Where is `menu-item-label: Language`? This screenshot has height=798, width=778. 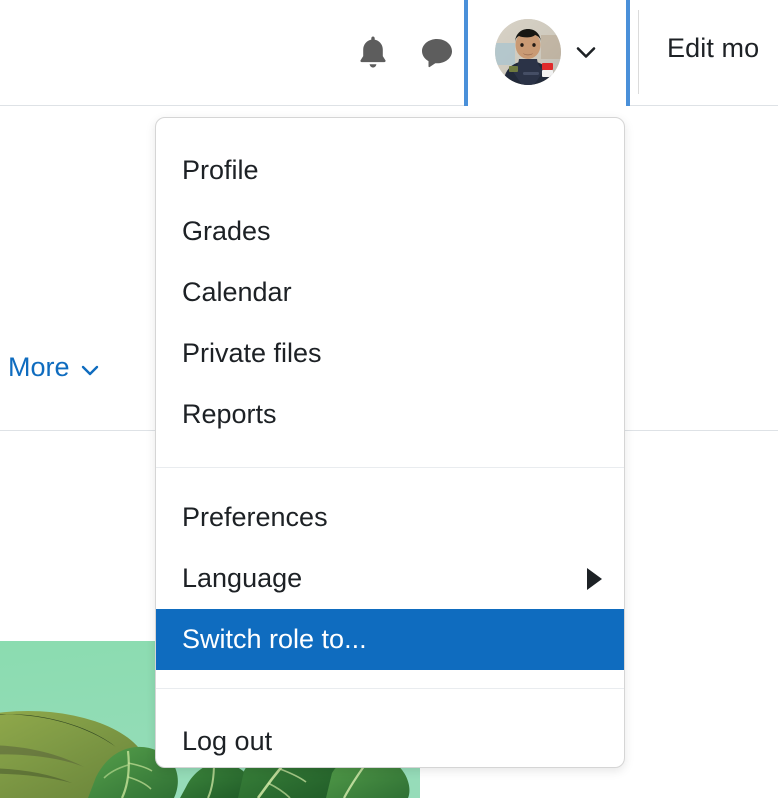
menu-item-label: Language is located at coordinates (242, 578).